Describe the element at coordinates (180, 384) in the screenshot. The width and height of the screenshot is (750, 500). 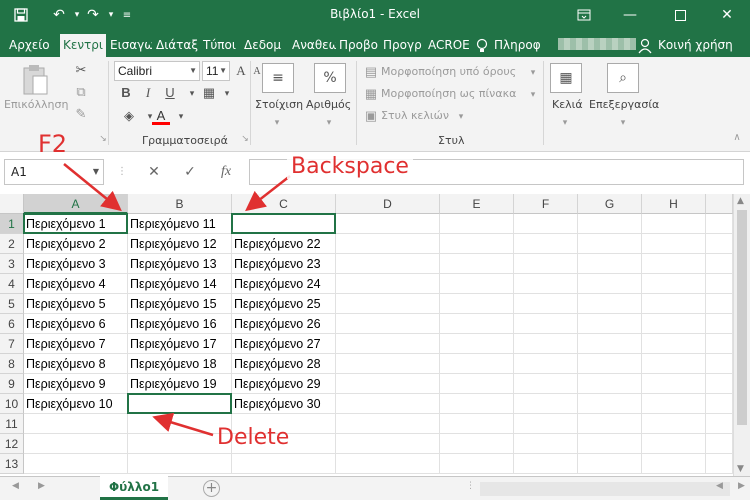
I see `cell-b9: Περιεχόμενο 19` at that location.